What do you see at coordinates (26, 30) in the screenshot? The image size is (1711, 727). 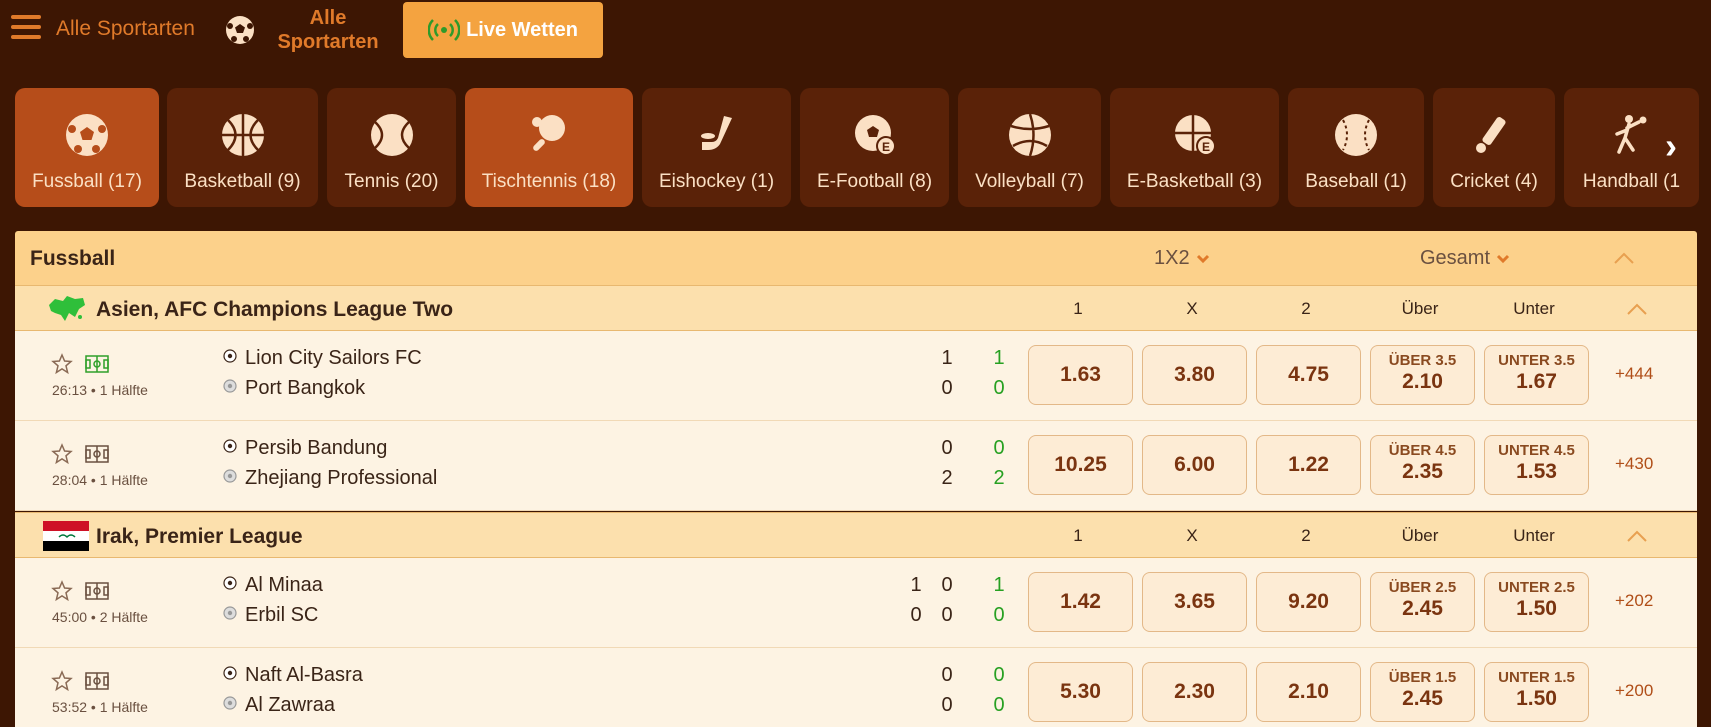 I see `hamburger-menu-icon` at bounding box center [26, 30].